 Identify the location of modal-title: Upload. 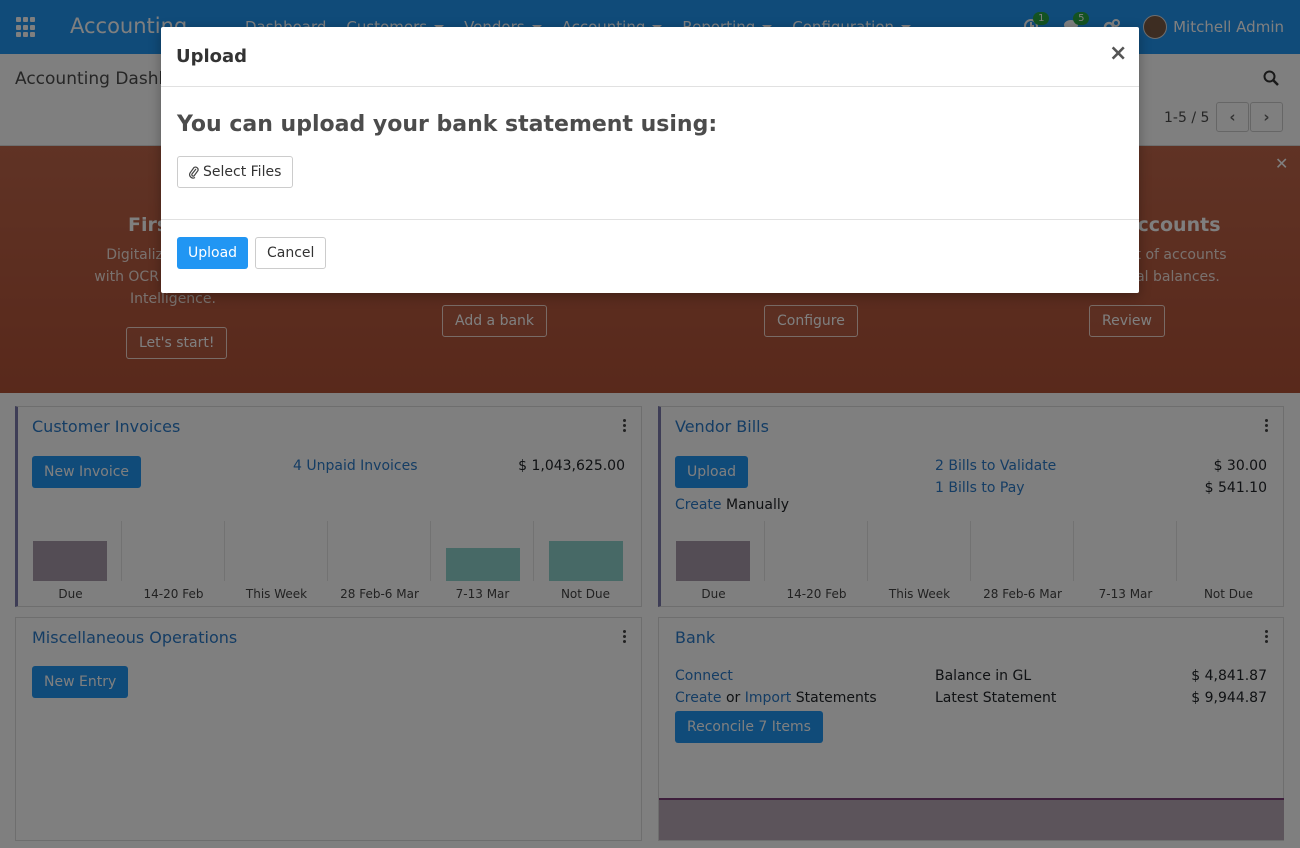
(212, 56).